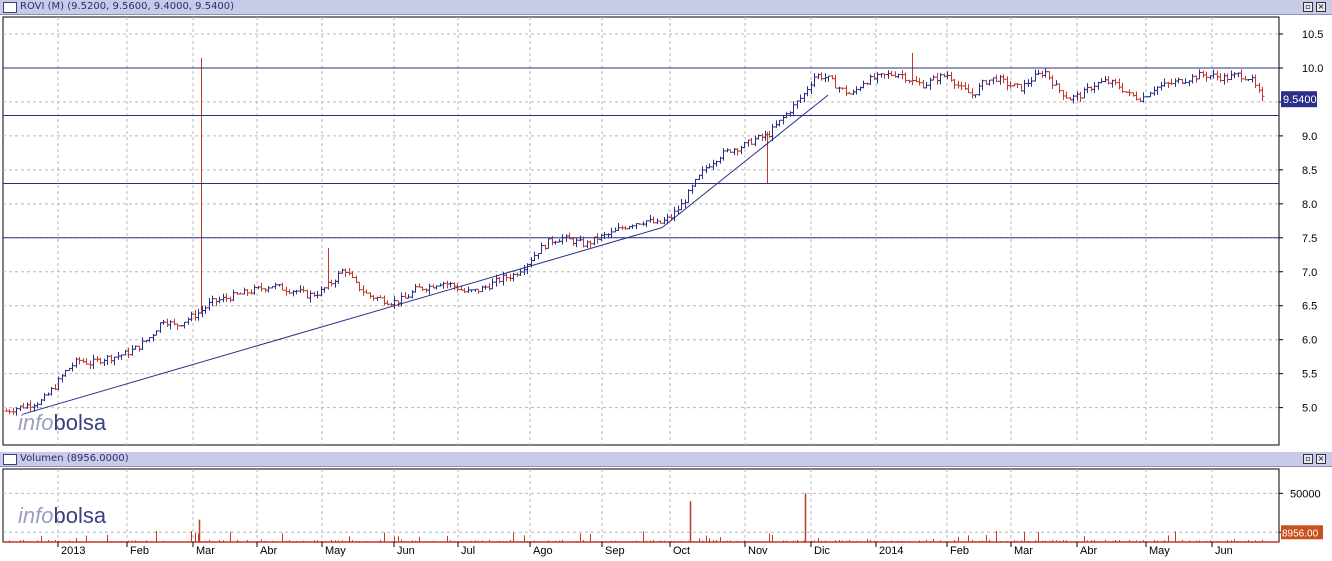  Describe the element at coordinates (1309, 409) in the screenshot. I see `y-tick-label: 5.0` at that location.